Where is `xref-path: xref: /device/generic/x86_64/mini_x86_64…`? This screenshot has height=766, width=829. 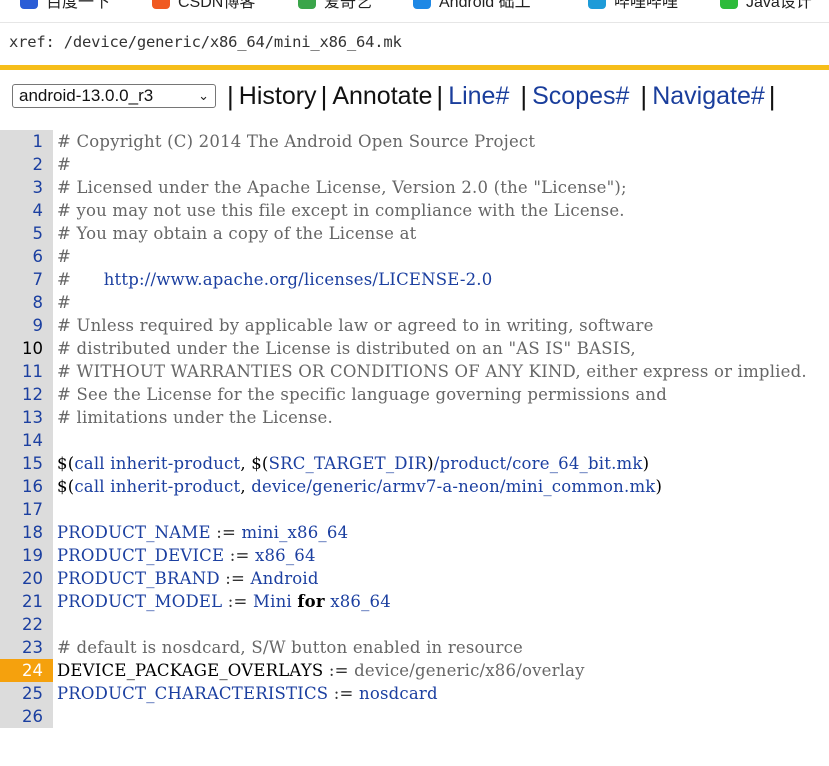
xref-path: xref: /device/generic/x86_64/mini_x86_64… is located at coordinates (205, 42).